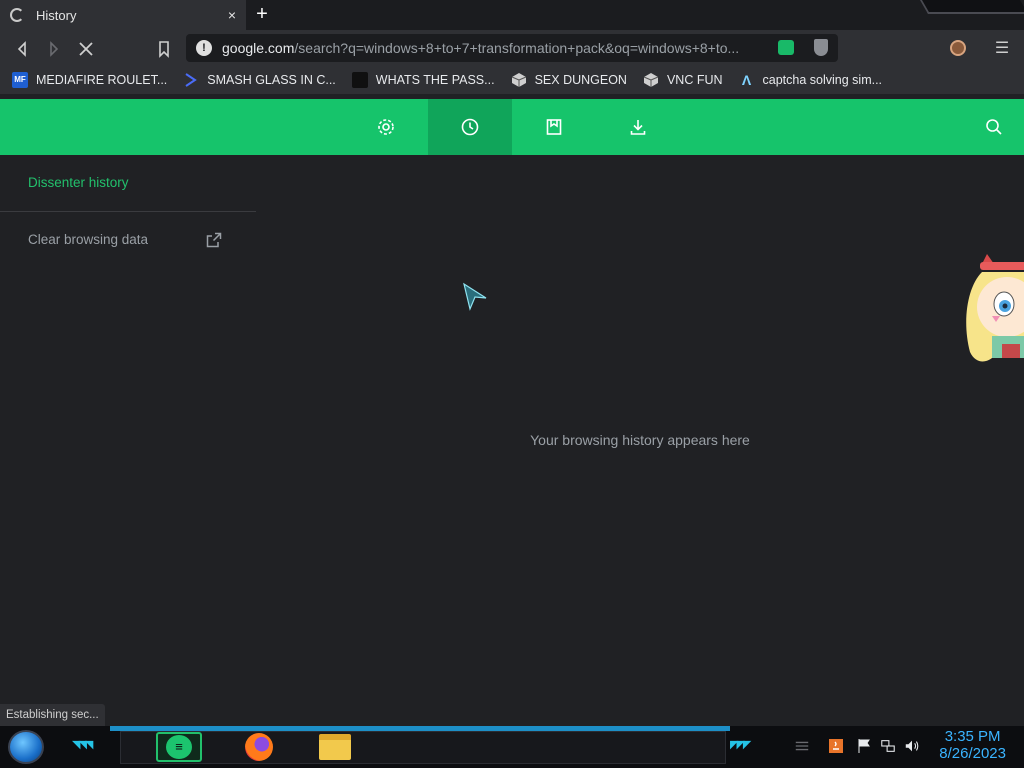 The image size is (1024, 768). I want to click on taskbar-app-panel, so click(423, 747).